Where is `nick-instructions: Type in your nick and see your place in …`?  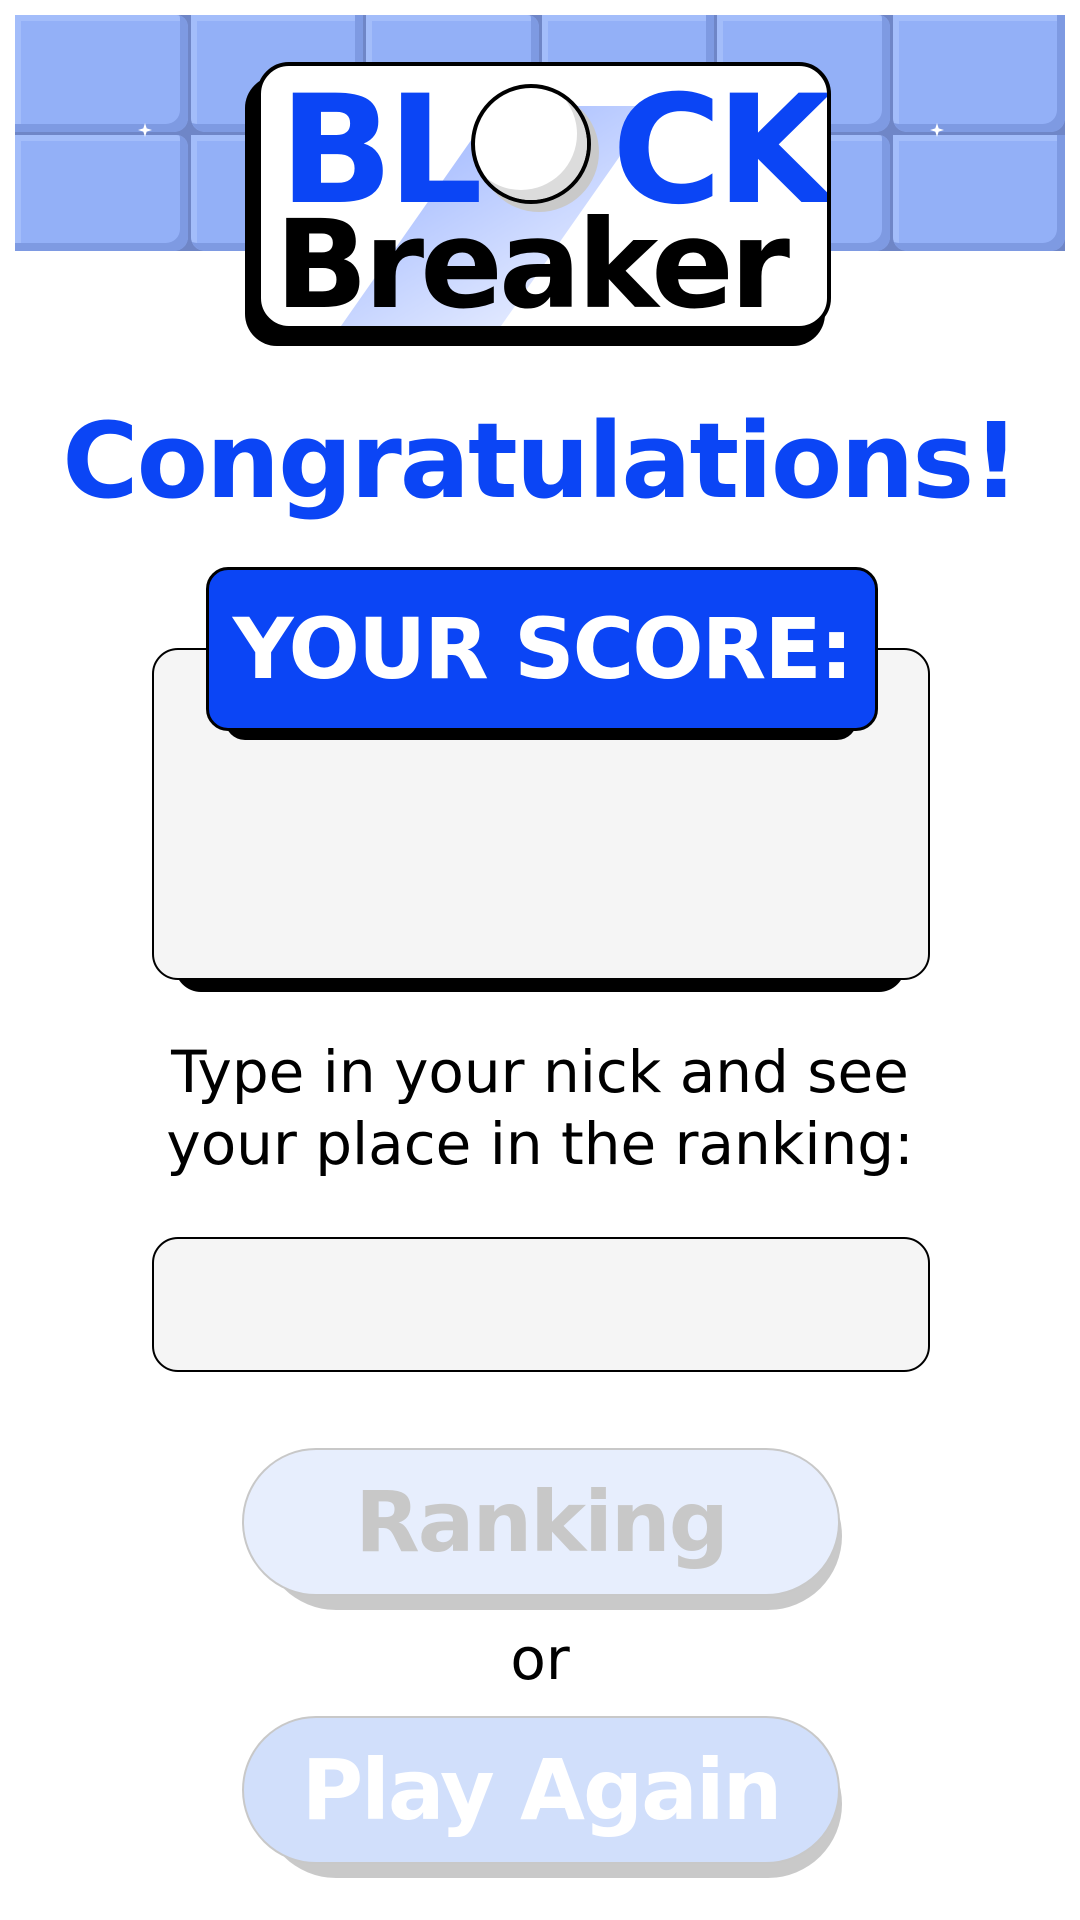 nick-instructions: Type in your nick and see your place in … is located at coordinates (540, 1108).